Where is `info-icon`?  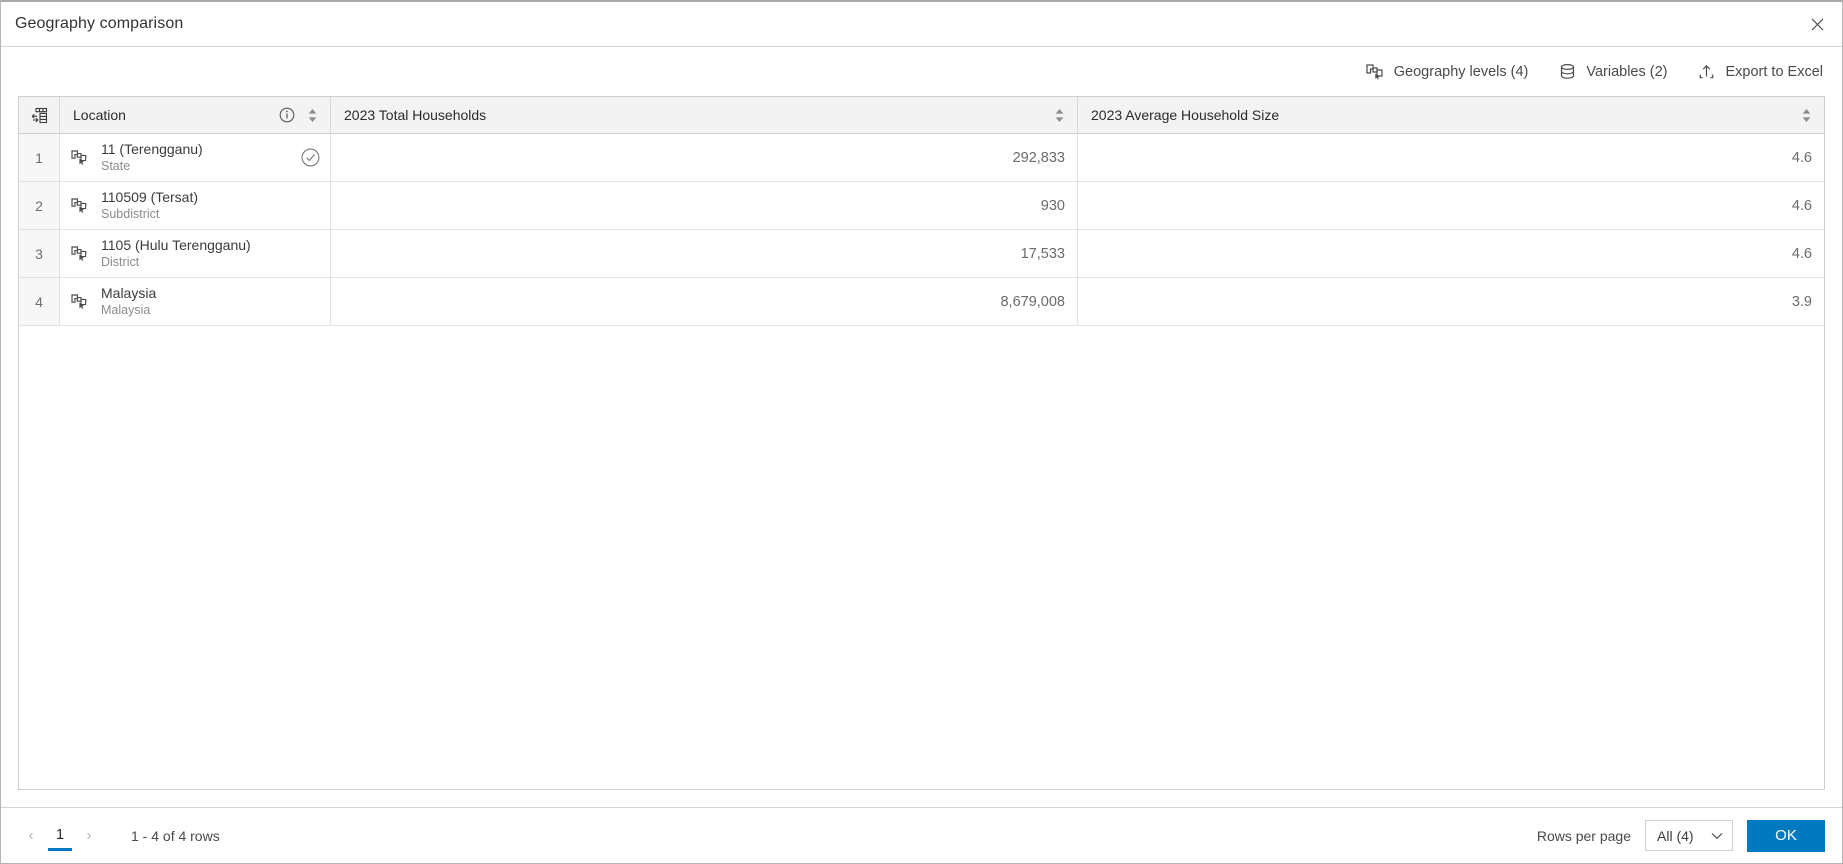
info-icon is located at coordinates (287, 115).